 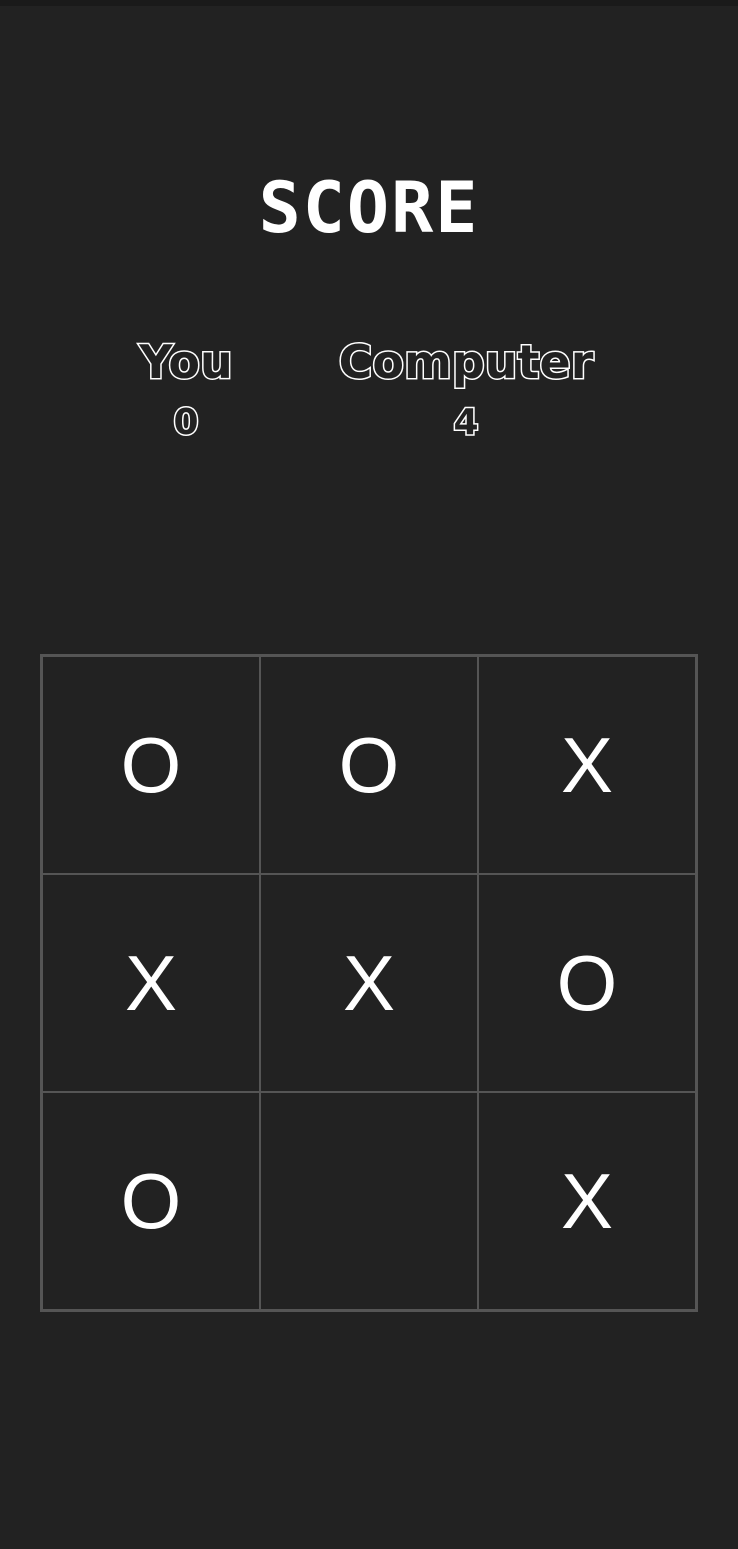 What do you see at coordinates (587, 1201) in the screenshot?
I see `board-cell-9: X` at bounding box center [587, 1201].